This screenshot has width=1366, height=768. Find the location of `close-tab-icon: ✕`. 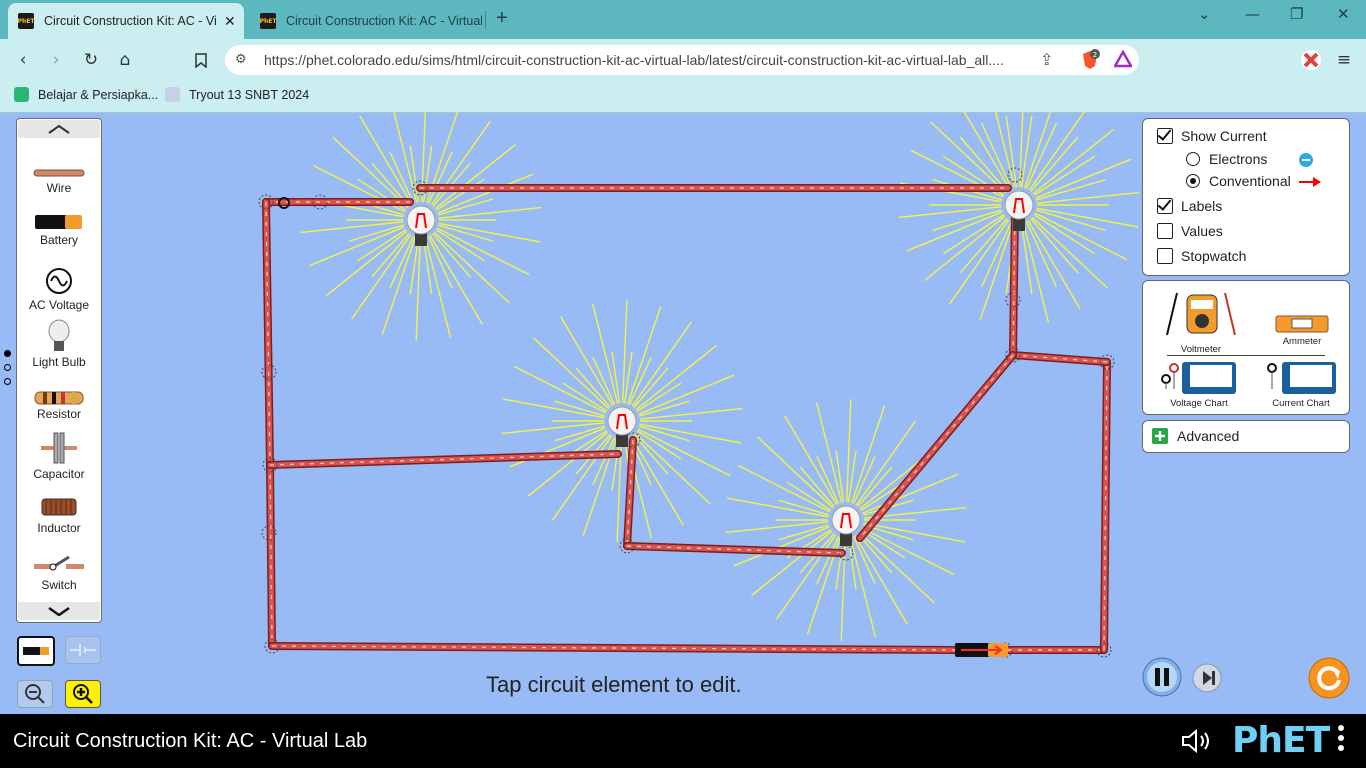

close-tab-icon: ✕ is located at coordinates (230, 21).